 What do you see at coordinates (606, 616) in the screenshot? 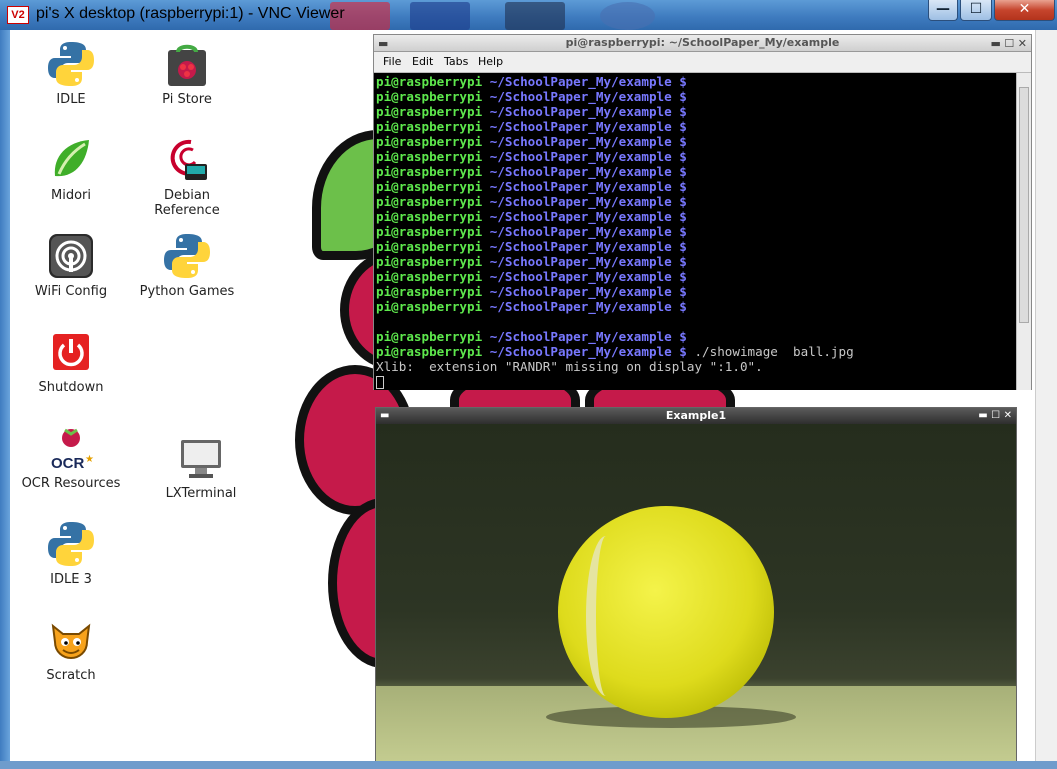
I see `tennis-ball-seam` at bounding box center [606, 616].